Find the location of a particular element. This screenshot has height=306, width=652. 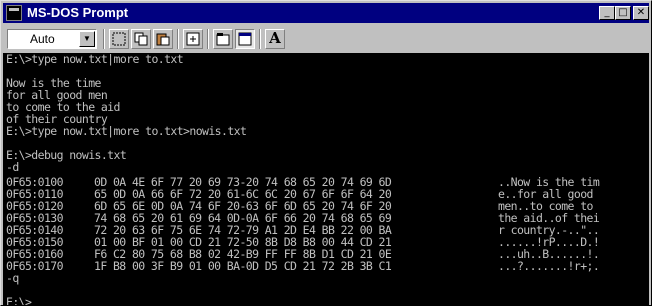

console-line: E:\>type now.txt|more to.txt is located at coordinates (95, 59).